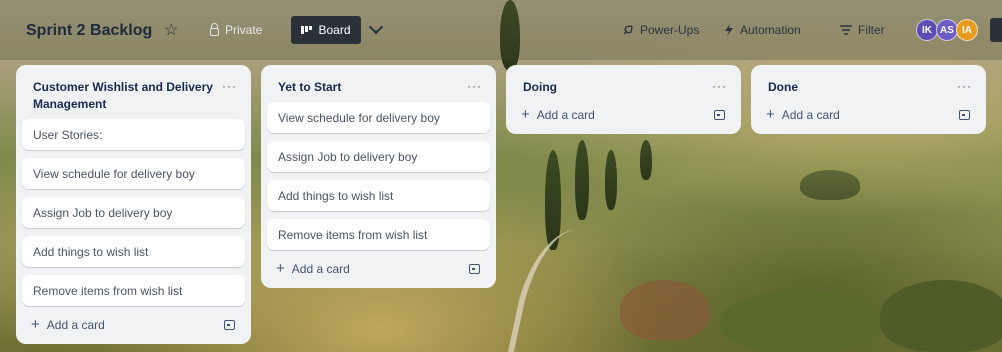 The width and height of the screenshot is (1002, 352). What do you see at coordinates (729, 30) in the screenshot?
I see `lightning-icon` at bounding box center [729, 30].